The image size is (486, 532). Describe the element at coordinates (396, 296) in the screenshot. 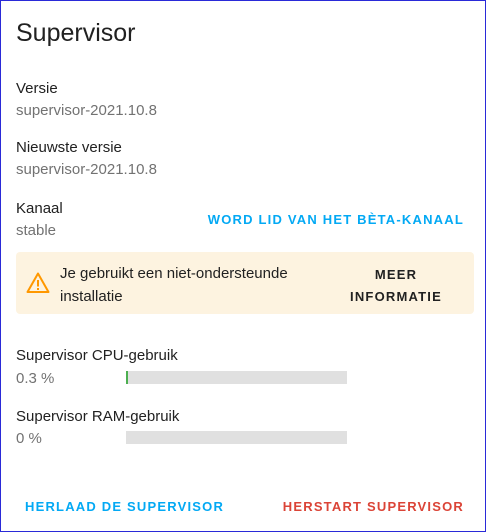

I see `more-info-label-line2: INFORMATIE` at that location.